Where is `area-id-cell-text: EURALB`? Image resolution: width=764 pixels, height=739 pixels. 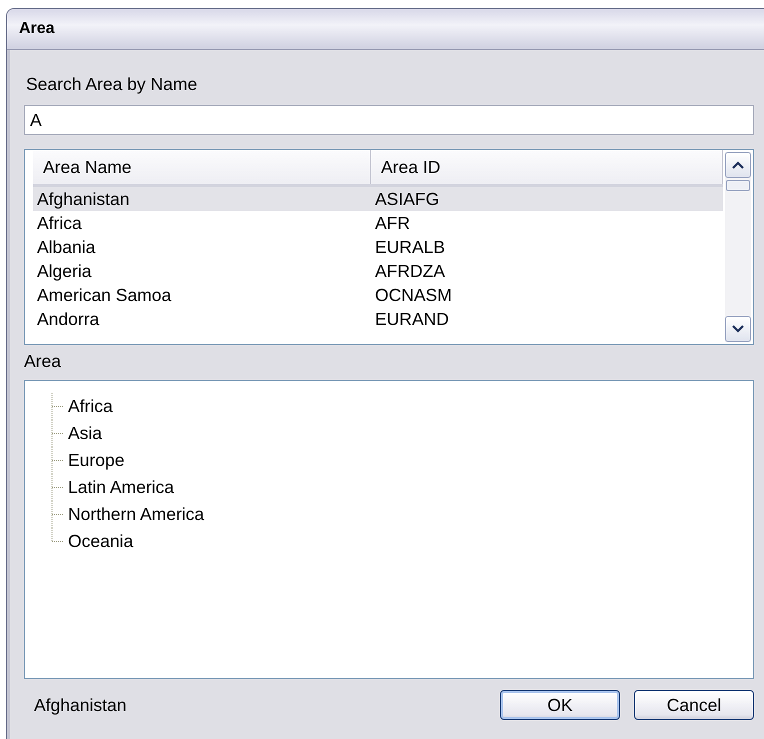
area-id-cell-text: EURALB is located at coordinates (410, 247).